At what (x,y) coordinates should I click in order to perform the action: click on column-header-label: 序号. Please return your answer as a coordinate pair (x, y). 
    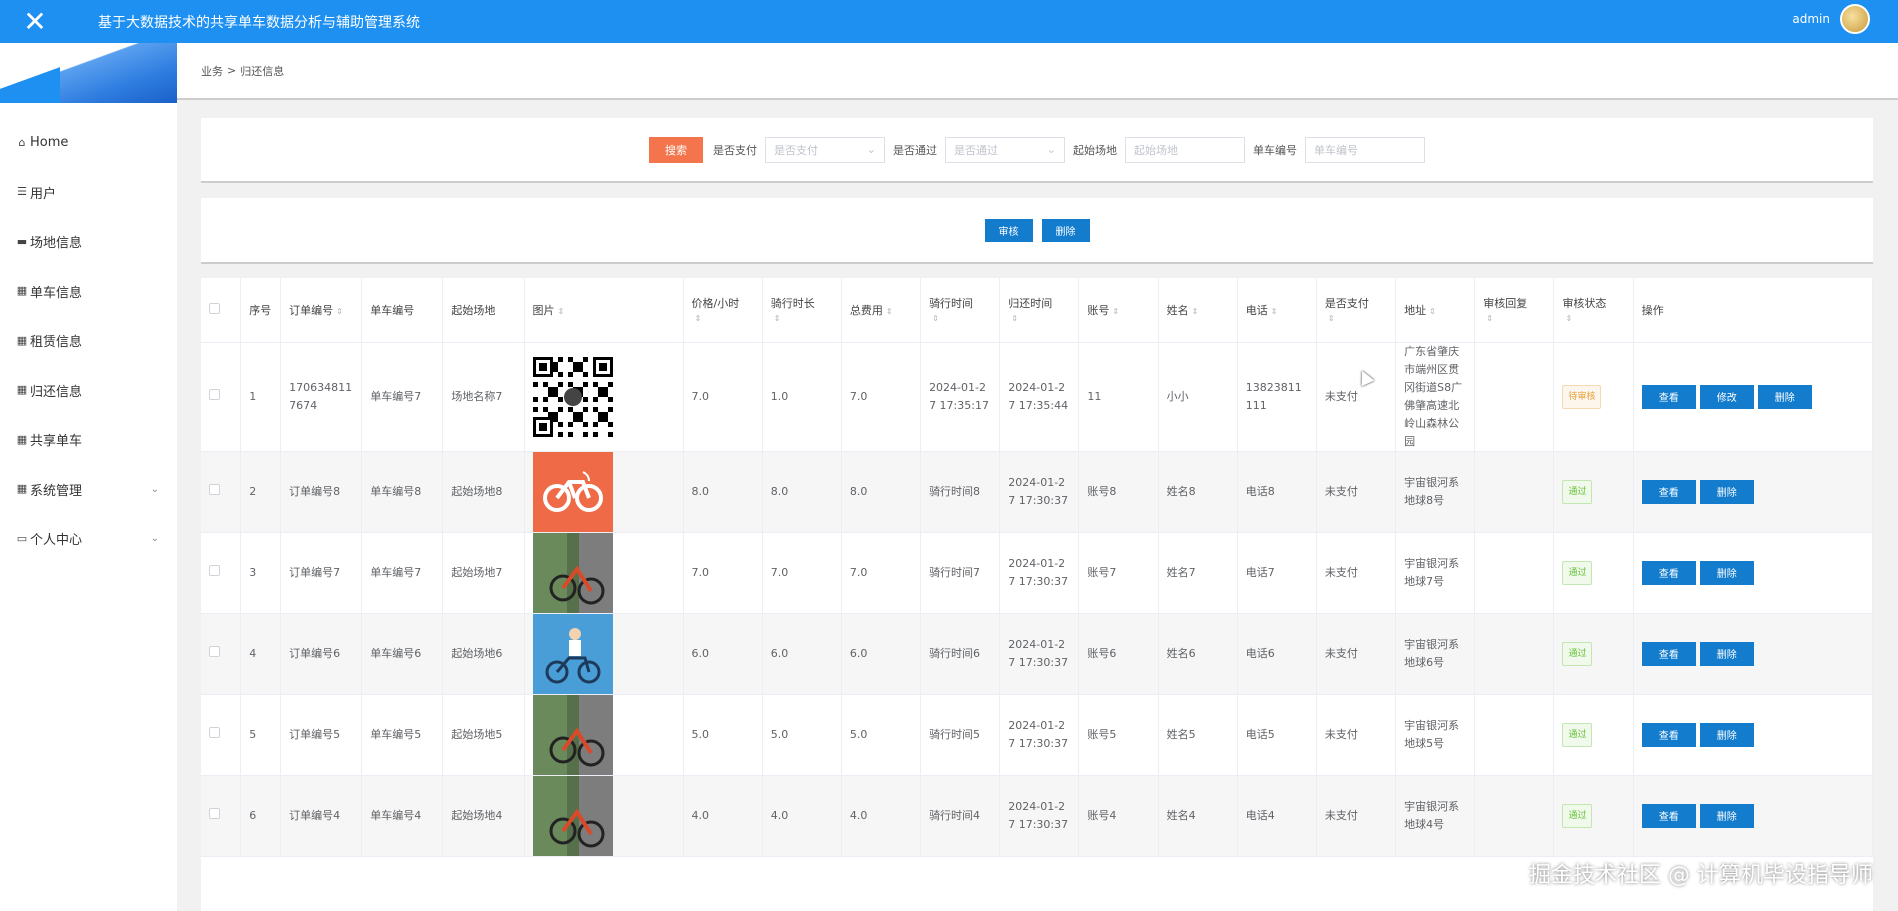
    Looking at the image, I should click on (260, 310).